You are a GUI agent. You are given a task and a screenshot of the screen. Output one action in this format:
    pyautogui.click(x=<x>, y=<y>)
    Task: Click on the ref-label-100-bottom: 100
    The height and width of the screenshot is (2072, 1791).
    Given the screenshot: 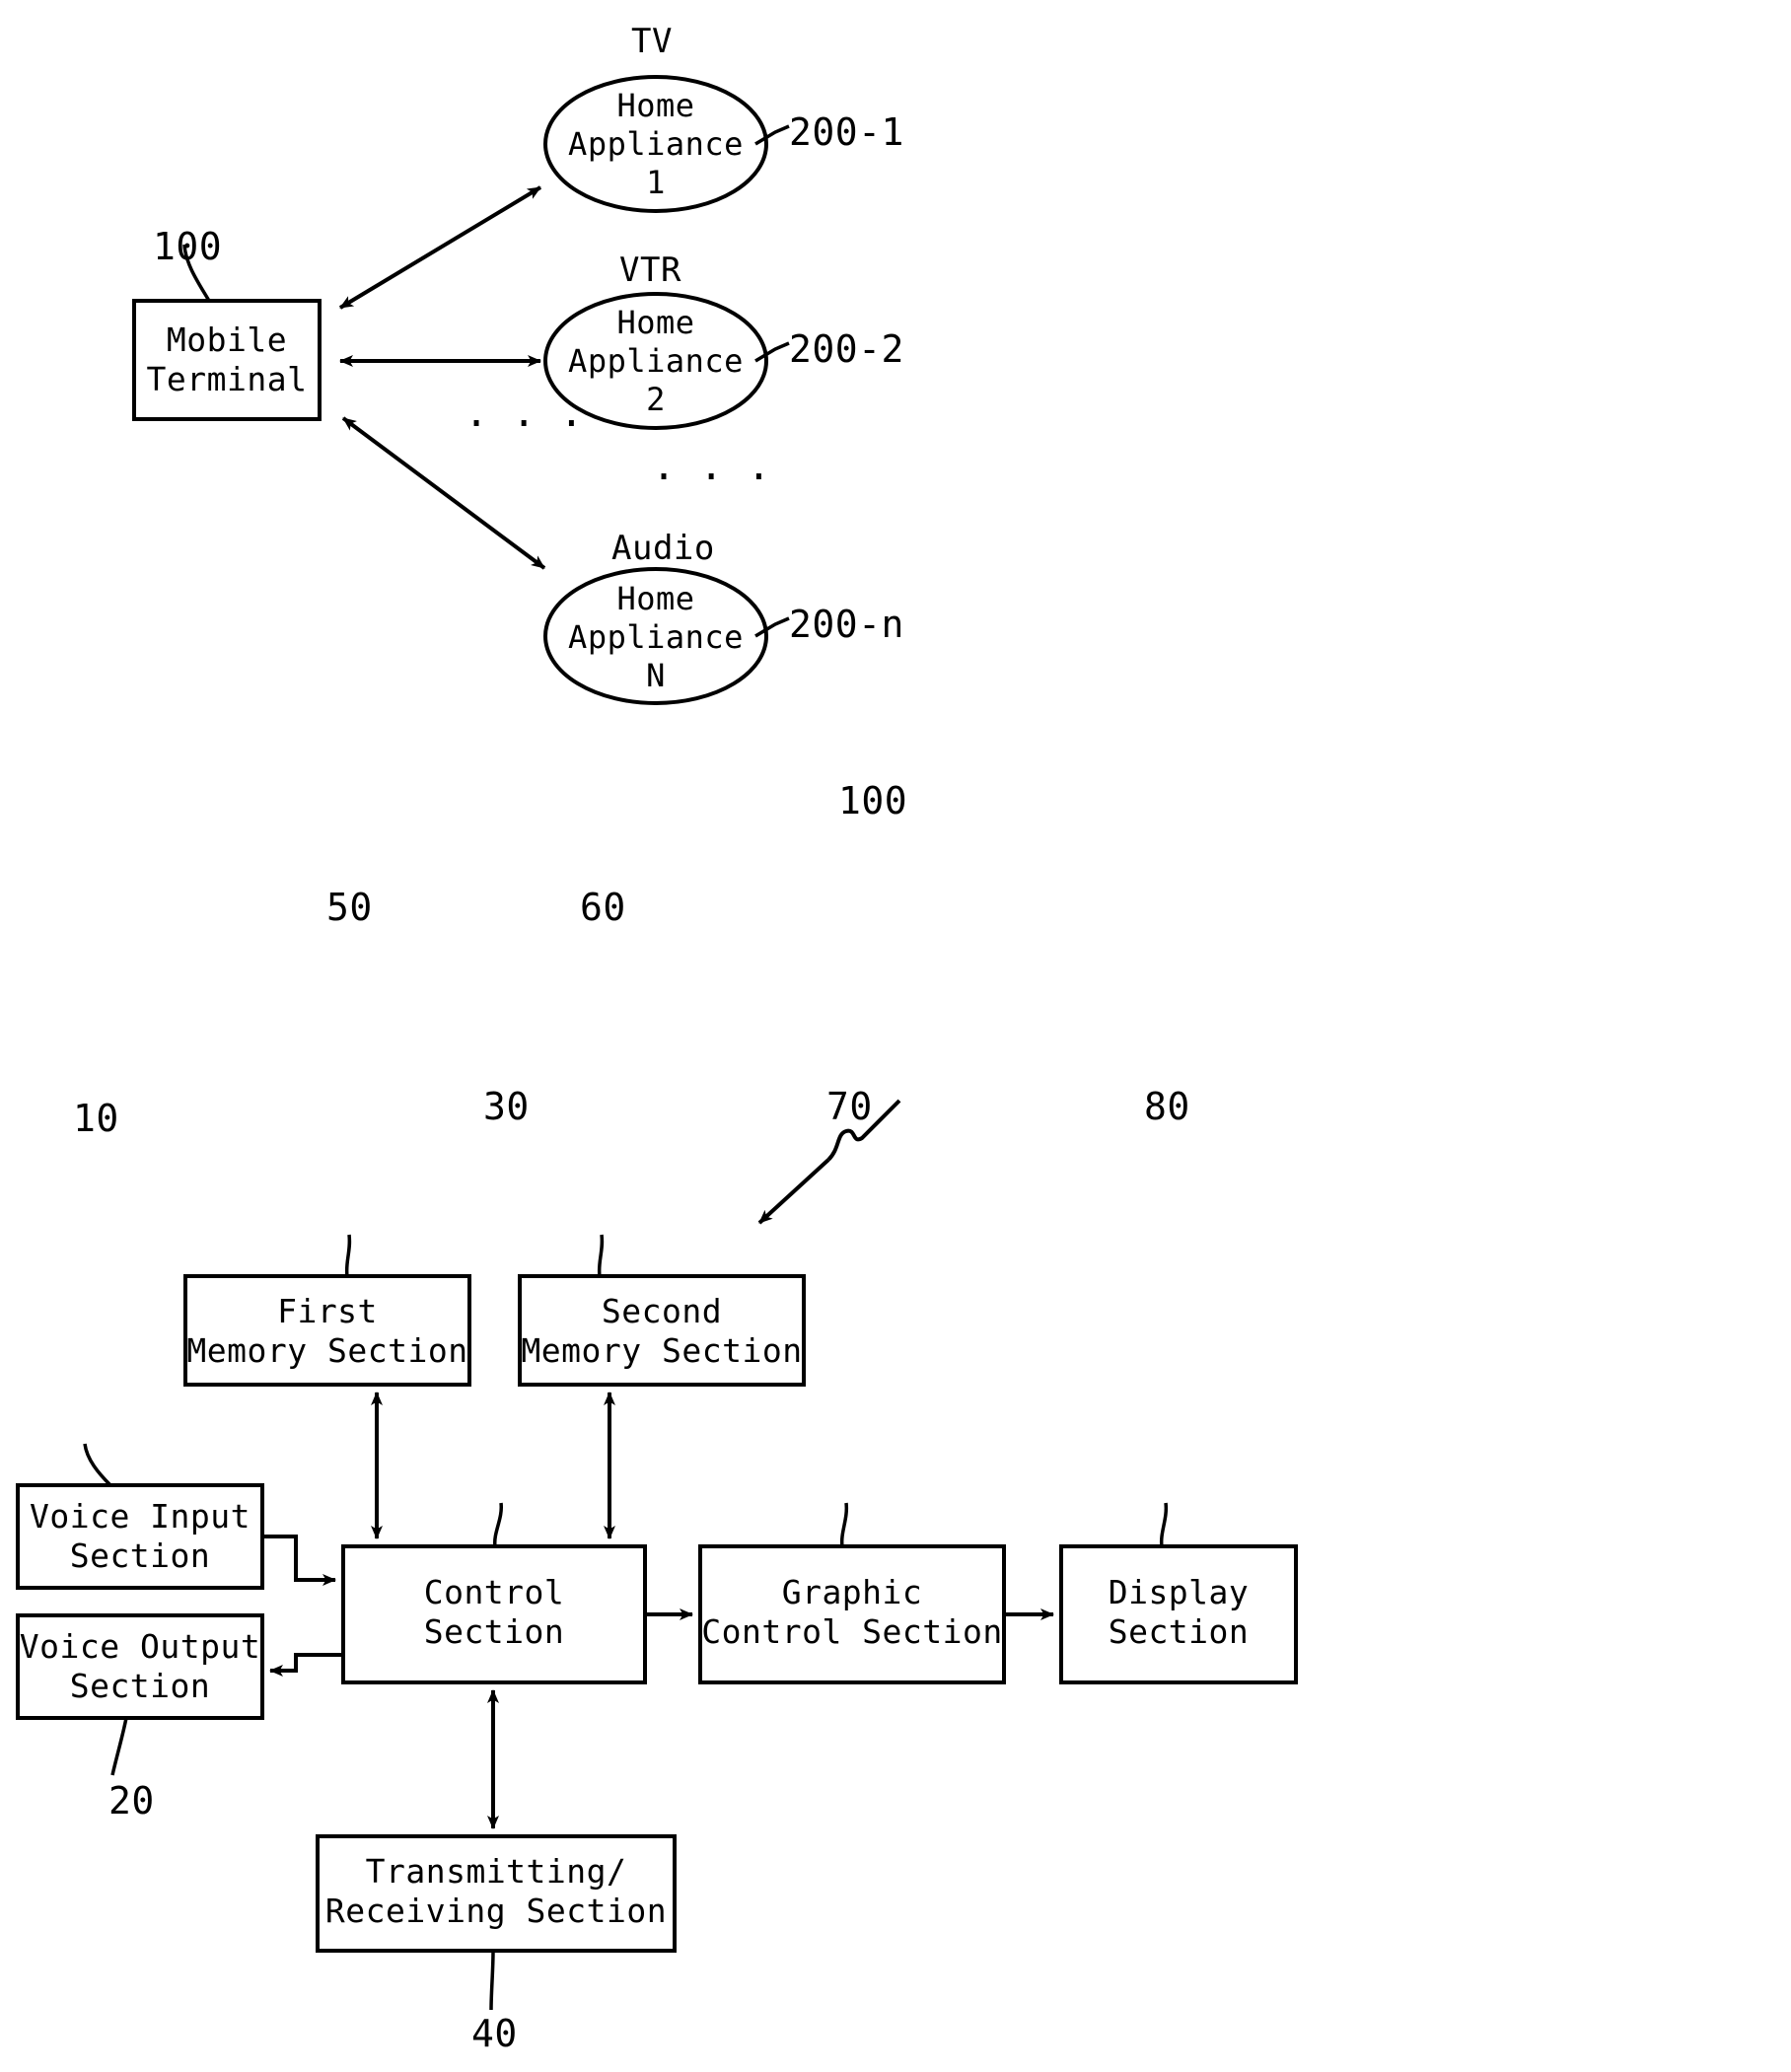 What is the action you would take?
    pyautogui.click(x=873, y=800)
    